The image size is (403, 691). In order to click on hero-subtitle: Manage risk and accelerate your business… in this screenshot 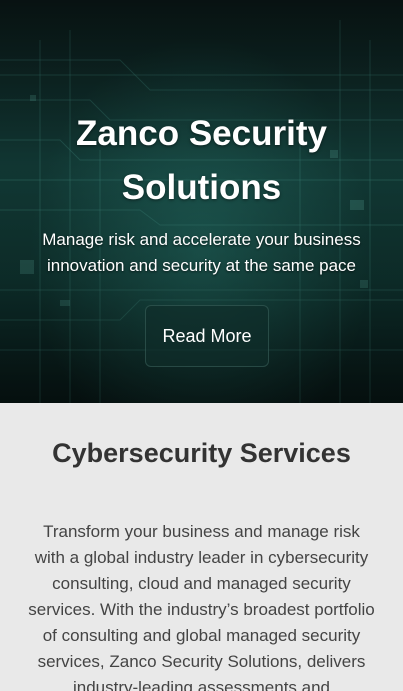, I will do `click(201, 252)`.